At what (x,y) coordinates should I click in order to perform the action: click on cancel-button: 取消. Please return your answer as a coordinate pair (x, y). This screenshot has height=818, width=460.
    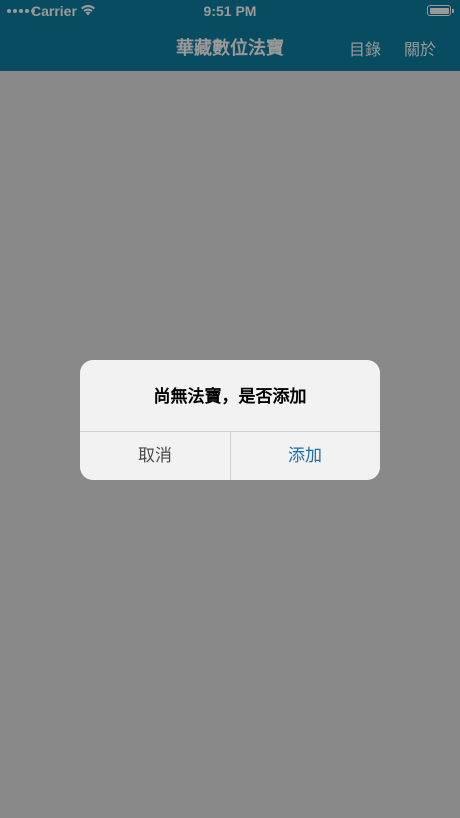
    Looking at the image, I should click on (155, 456).